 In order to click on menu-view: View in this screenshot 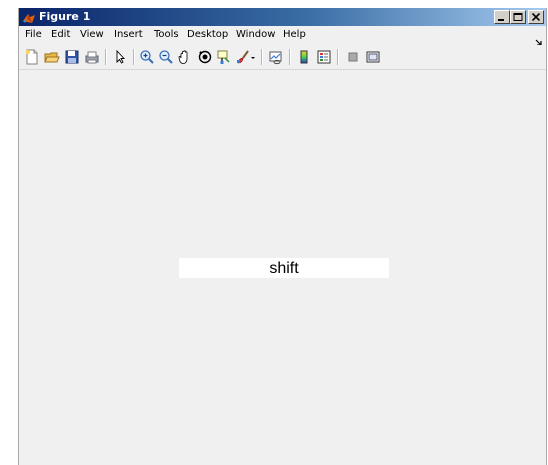, I will do `click(92, 35)`.